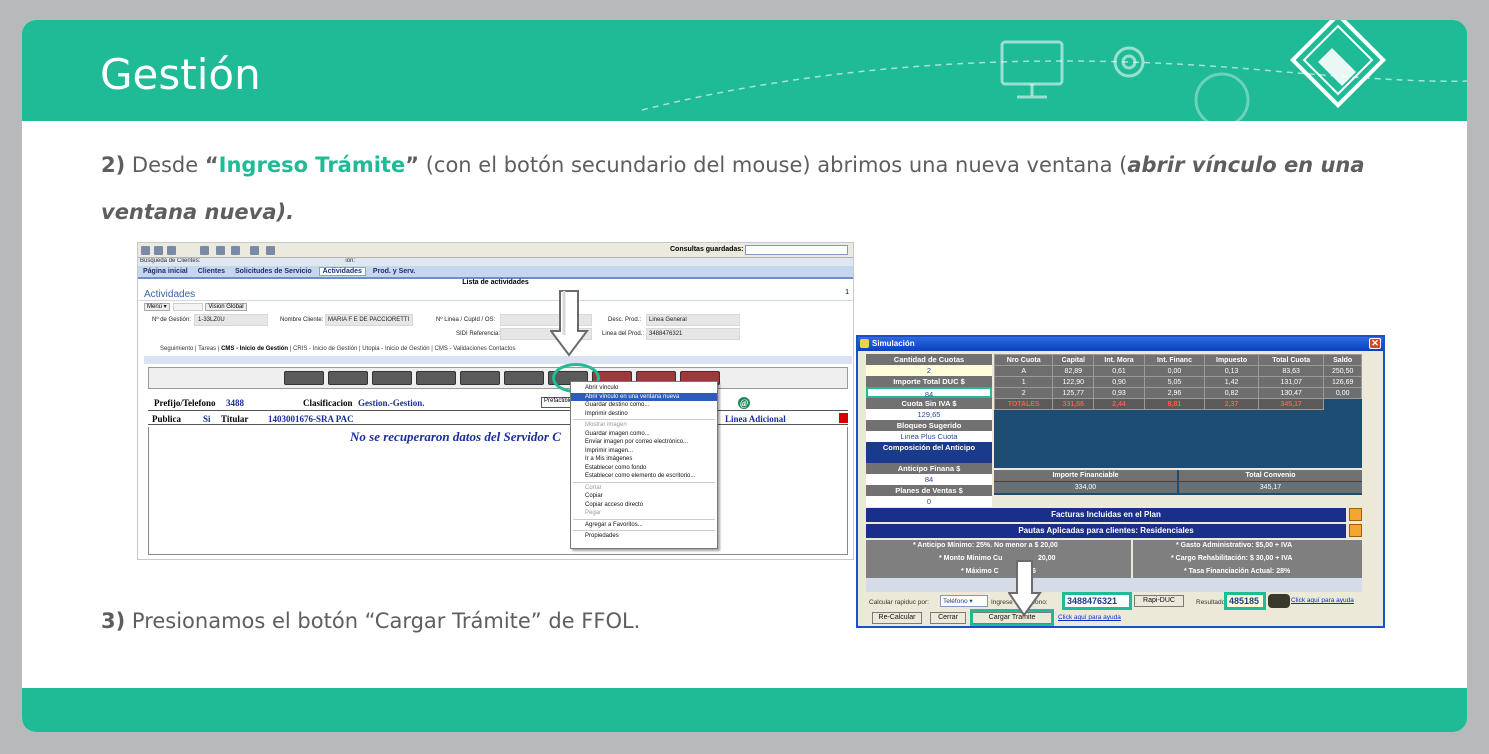  I want to click on prefijo-value: 3488, so click(235, 403).